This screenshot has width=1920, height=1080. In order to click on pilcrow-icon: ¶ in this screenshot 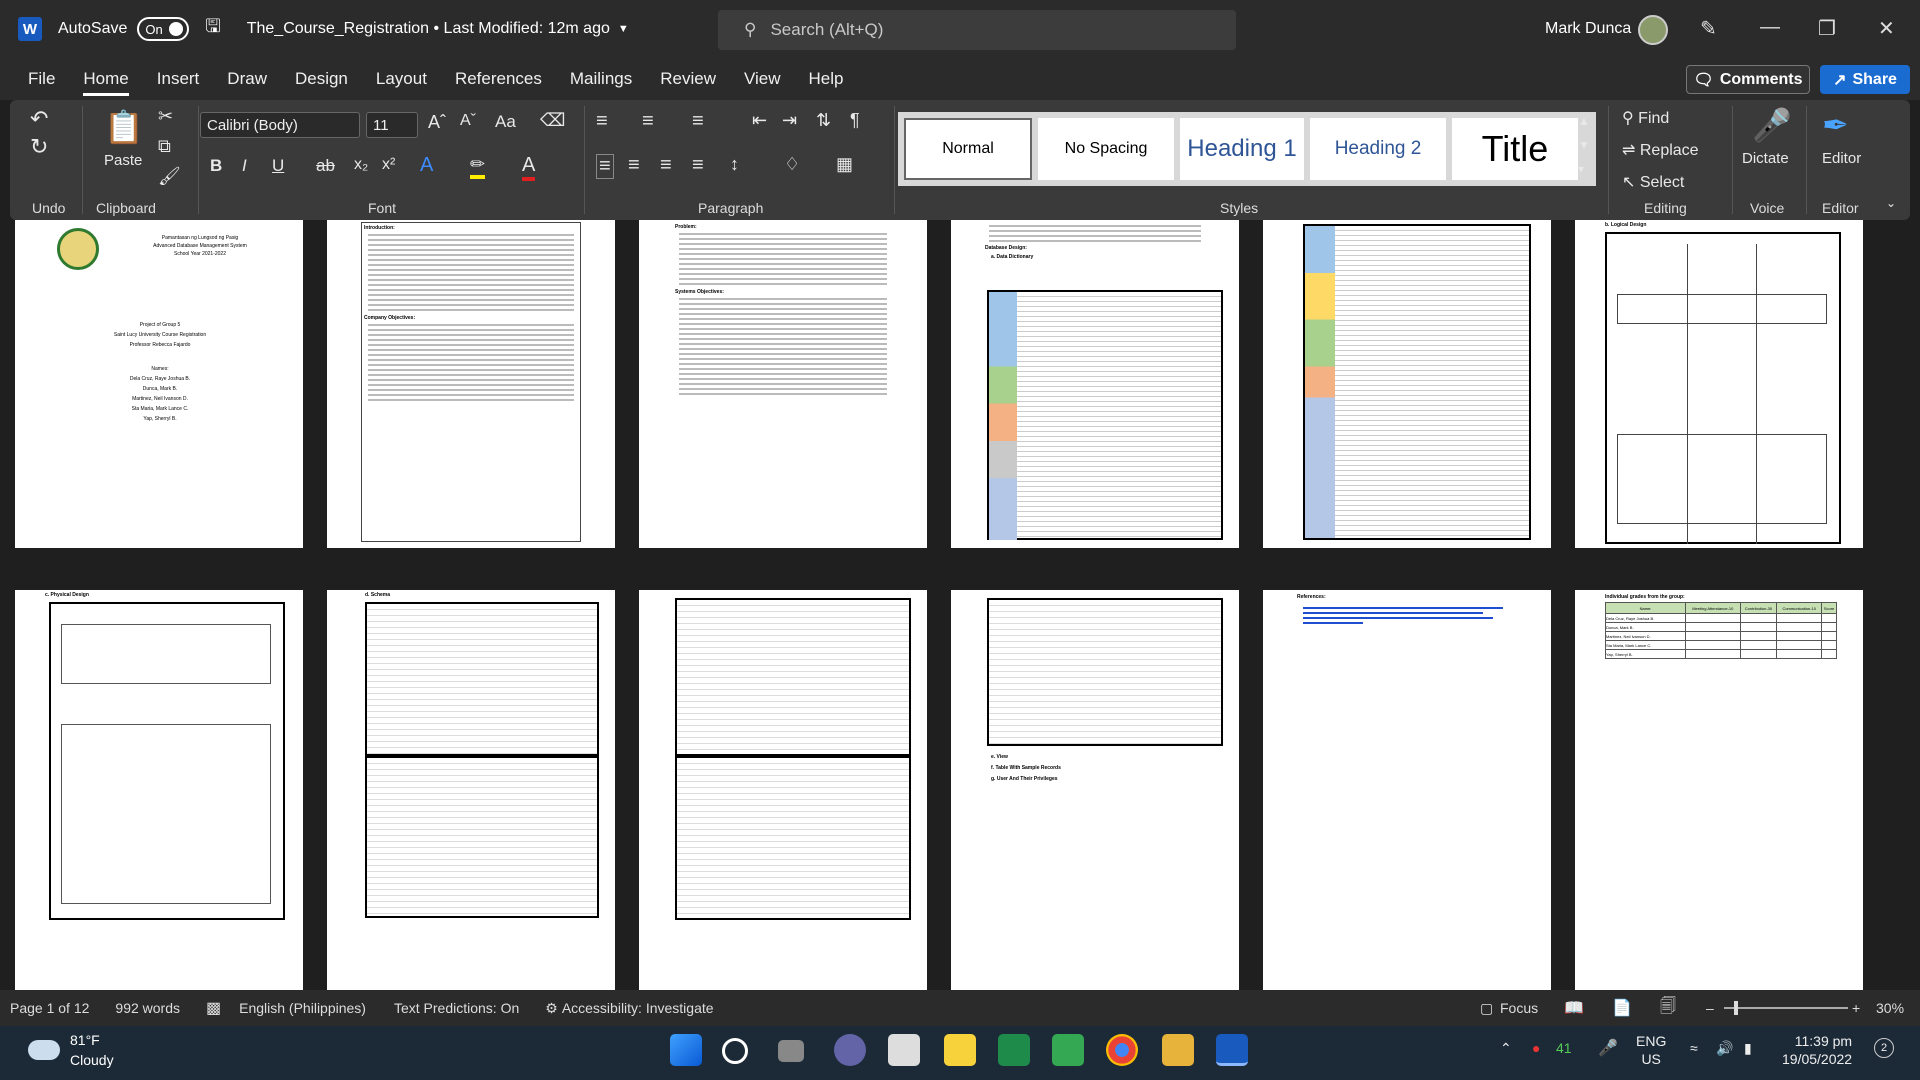, I will do `click(855, 120)`.